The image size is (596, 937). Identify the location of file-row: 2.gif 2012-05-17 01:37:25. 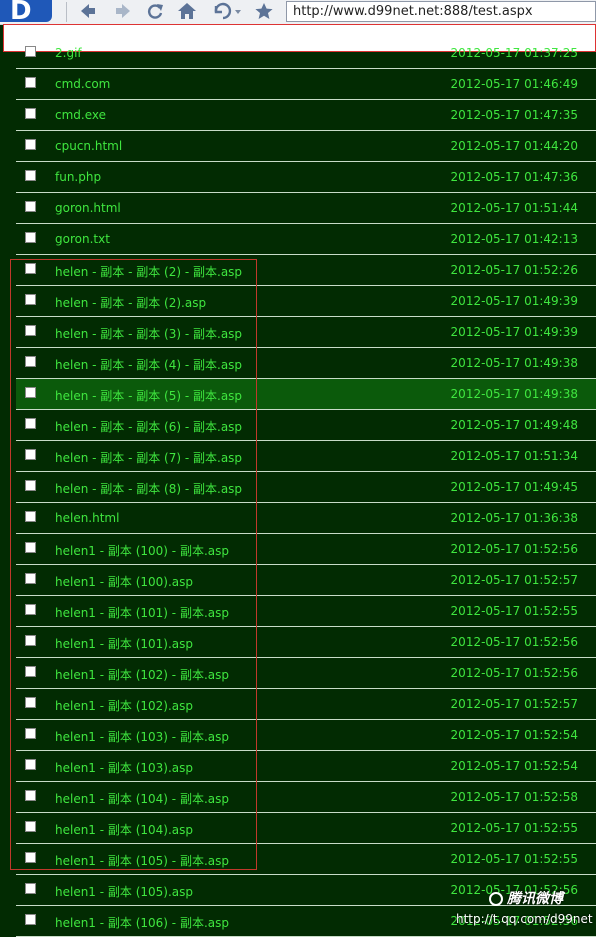
(306, 53).